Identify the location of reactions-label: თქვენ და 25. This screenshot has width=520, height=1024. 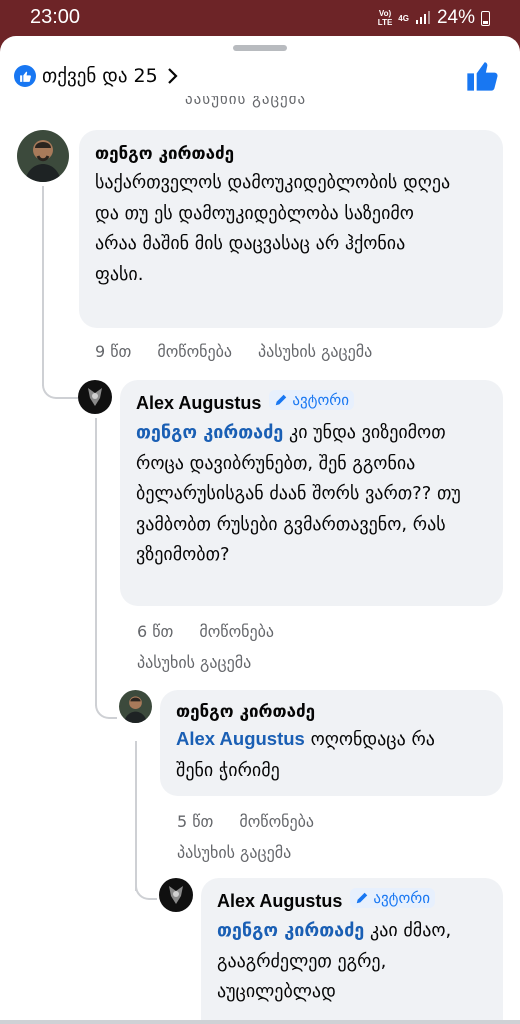
(100, 76).